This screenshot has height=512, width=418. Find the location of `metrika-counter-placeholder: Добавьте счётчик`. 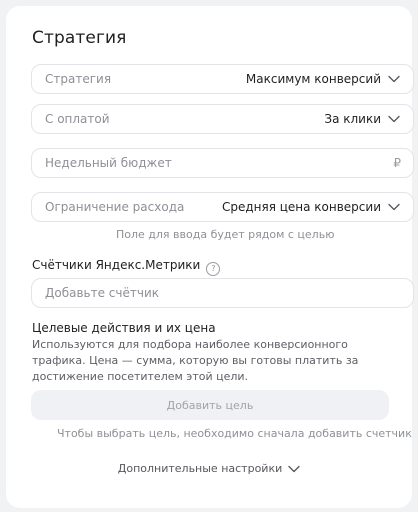

metrika-counter-placeholder: Добавьте счётчик is located at coordinates (102, 293).